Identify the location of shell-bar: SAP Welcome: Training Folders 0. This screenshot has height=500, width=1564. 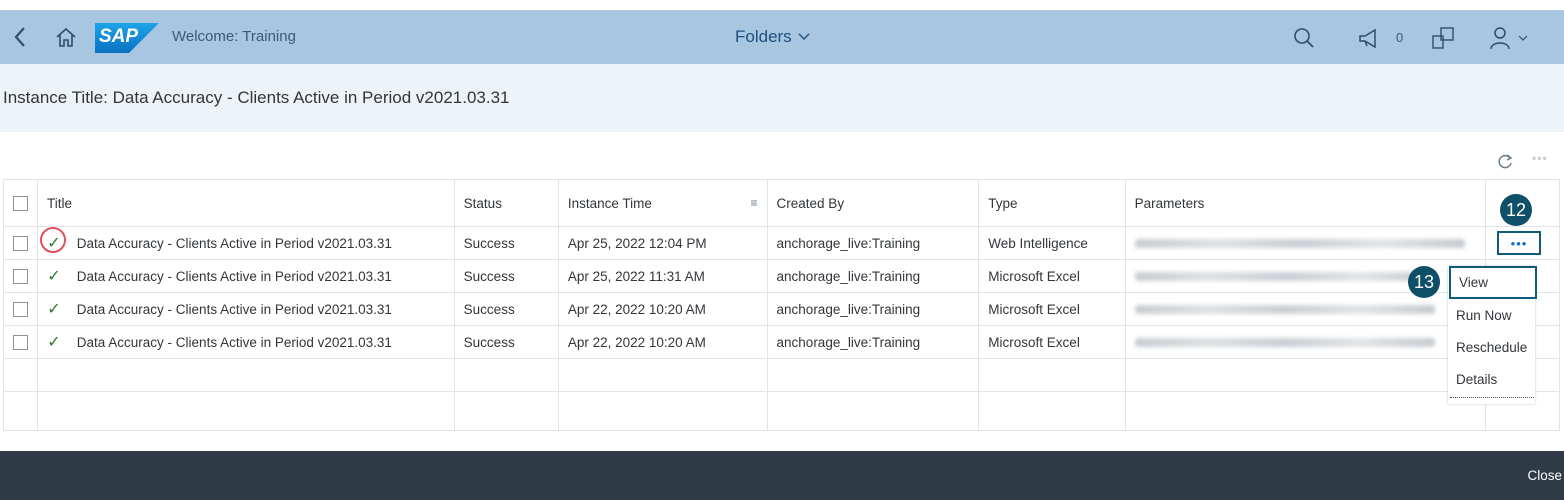
(782, 37).